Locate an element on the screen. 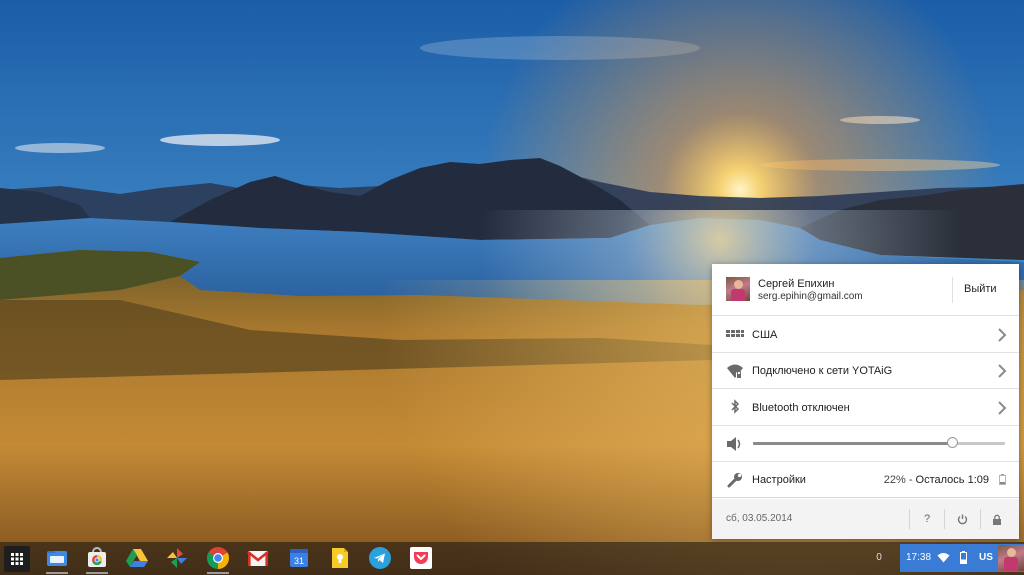  battery-status-text: 22% - Осталось 1:09 is located at coordinates (936, 480).